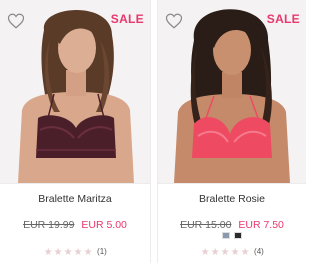 Image resolution: width=320 pixels, height=263 pixels. I want to click on color-swatches, so click(232, 235).